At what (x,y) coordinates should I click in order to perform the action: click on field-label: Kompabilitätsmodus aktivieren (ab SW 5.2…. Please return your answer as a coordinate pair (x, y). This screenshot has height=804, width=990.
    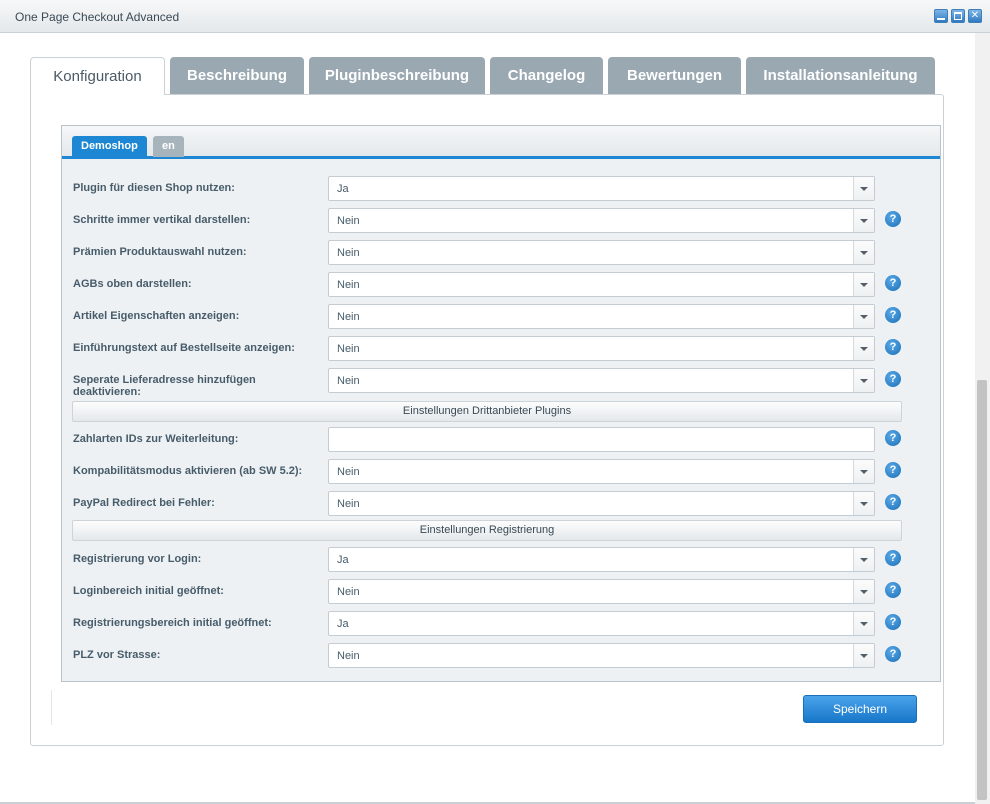
    Looking at the image, I should click on (188, 471).